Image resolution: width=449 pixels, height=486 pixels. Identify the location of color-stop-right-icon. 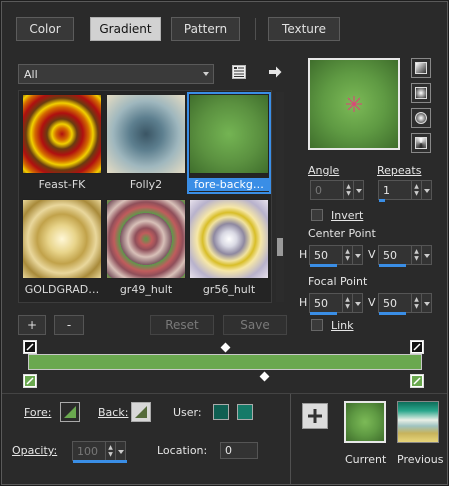
(417, 381).